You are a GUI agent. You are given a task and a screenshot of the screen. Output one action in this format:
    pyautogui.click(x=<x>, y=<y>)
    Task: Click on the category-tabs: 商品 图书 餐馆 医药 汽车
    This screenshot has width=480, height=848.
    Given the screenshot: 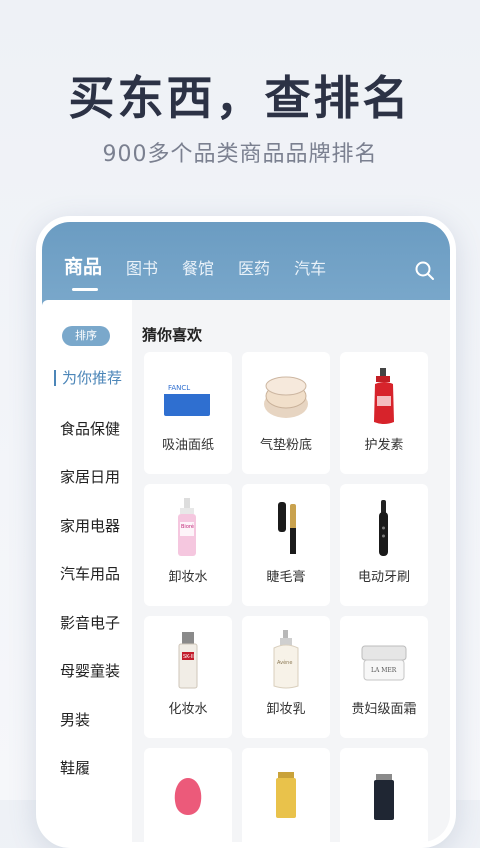 What is the action you would take?
    pyautogui.click(x=207, y=271)
    